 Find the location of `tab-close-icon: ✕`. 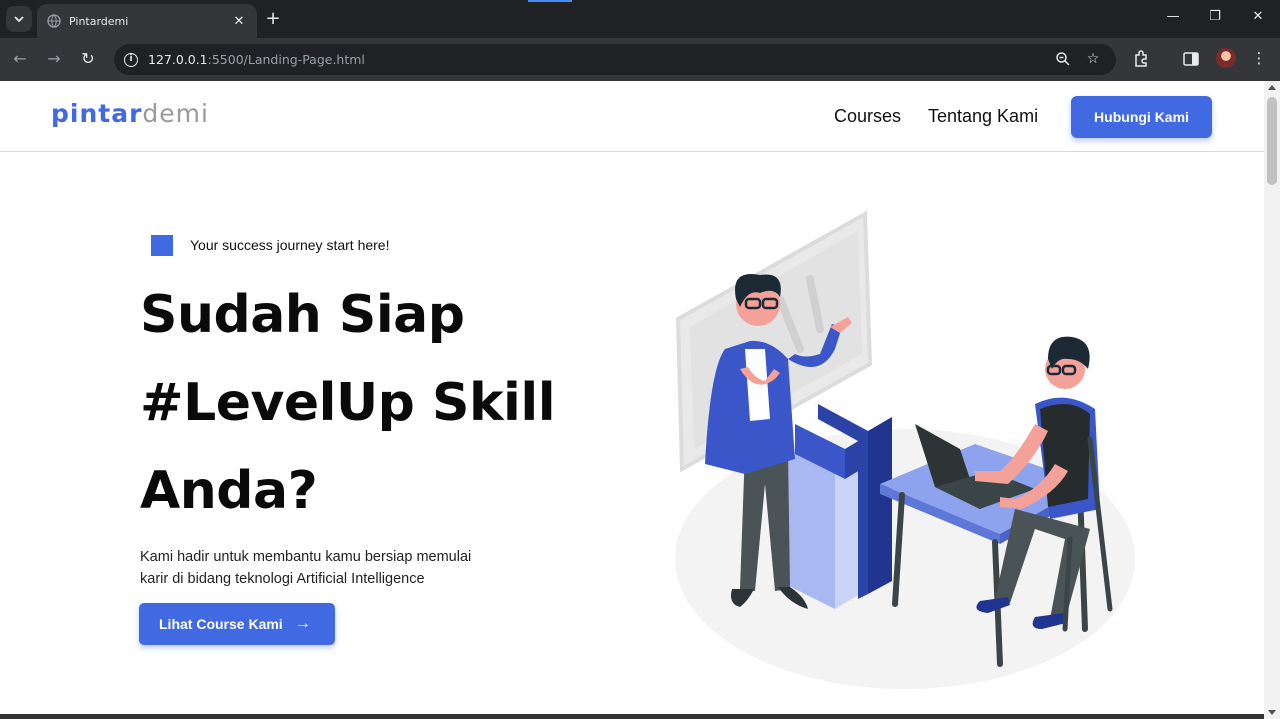

tab-close-icon: ✕ is located at coordinates (239, 21).